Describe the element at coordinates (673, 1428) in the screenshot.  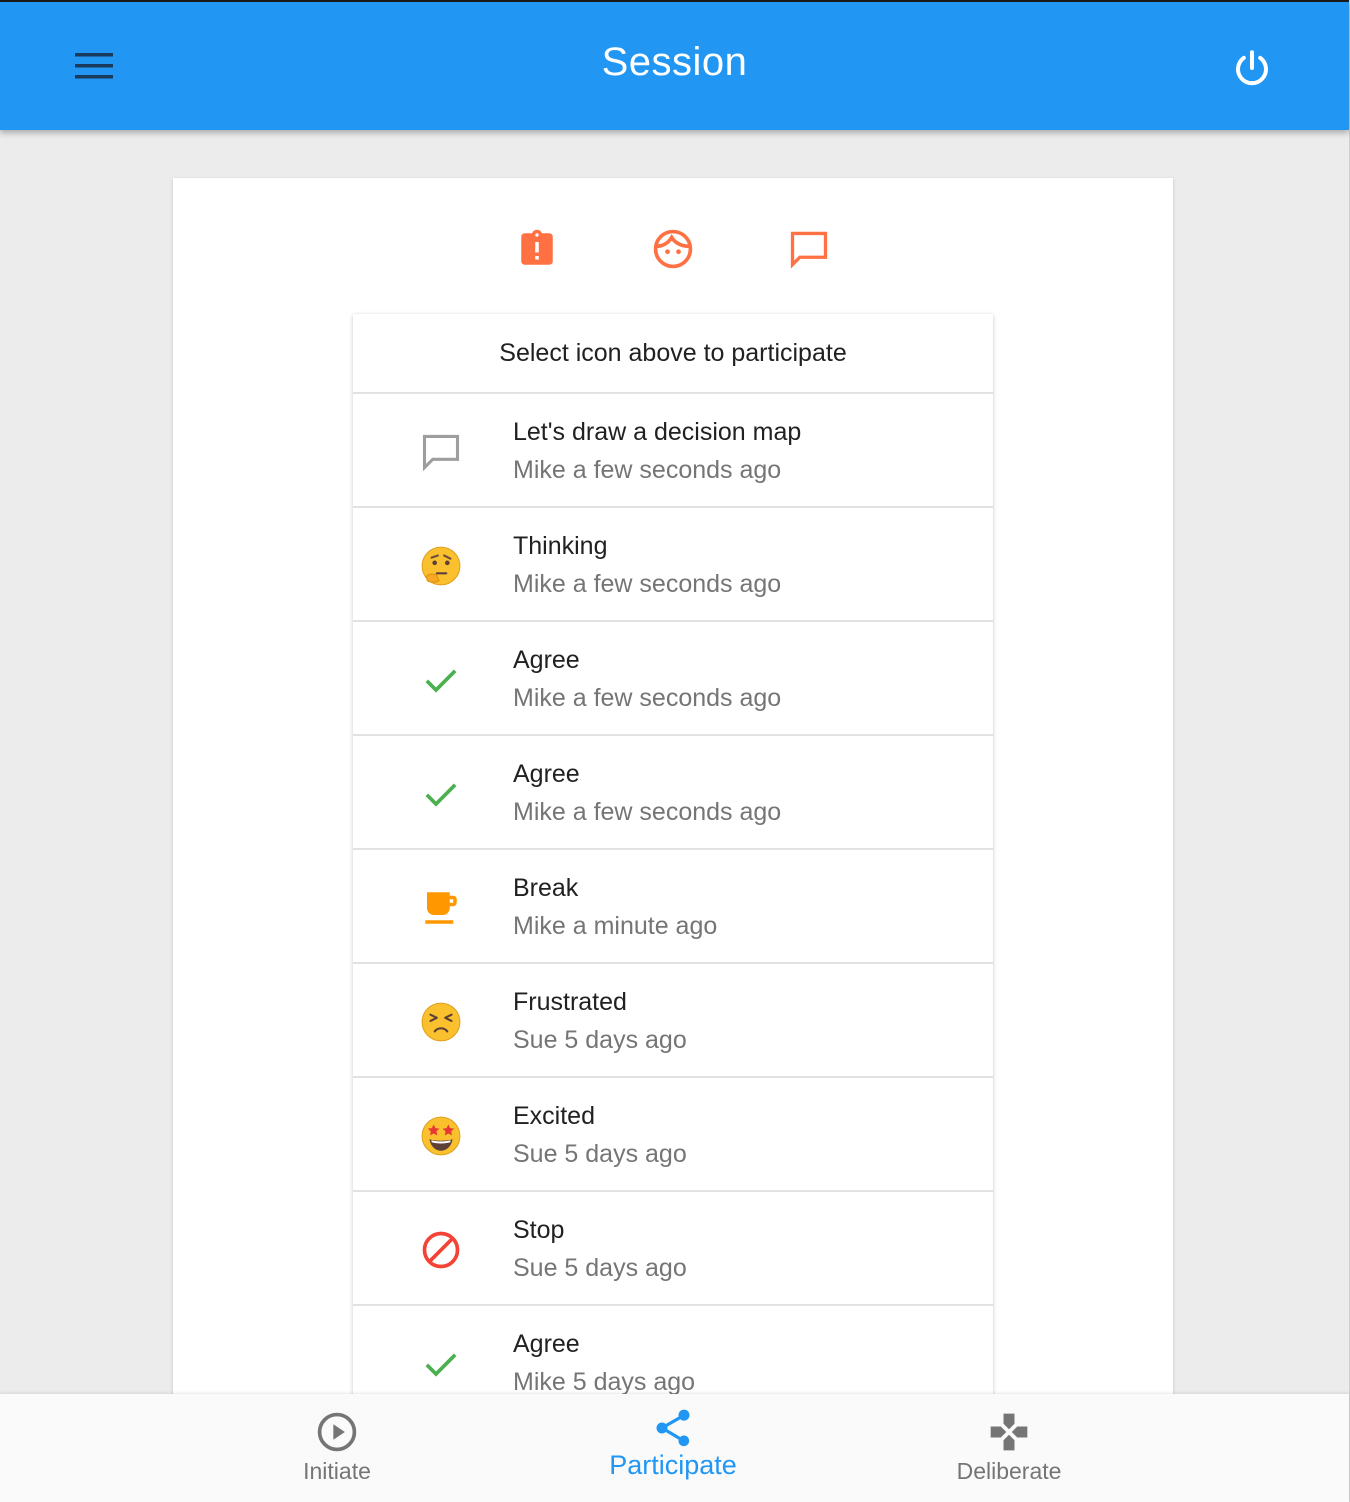
I see `share-icon` at that location.